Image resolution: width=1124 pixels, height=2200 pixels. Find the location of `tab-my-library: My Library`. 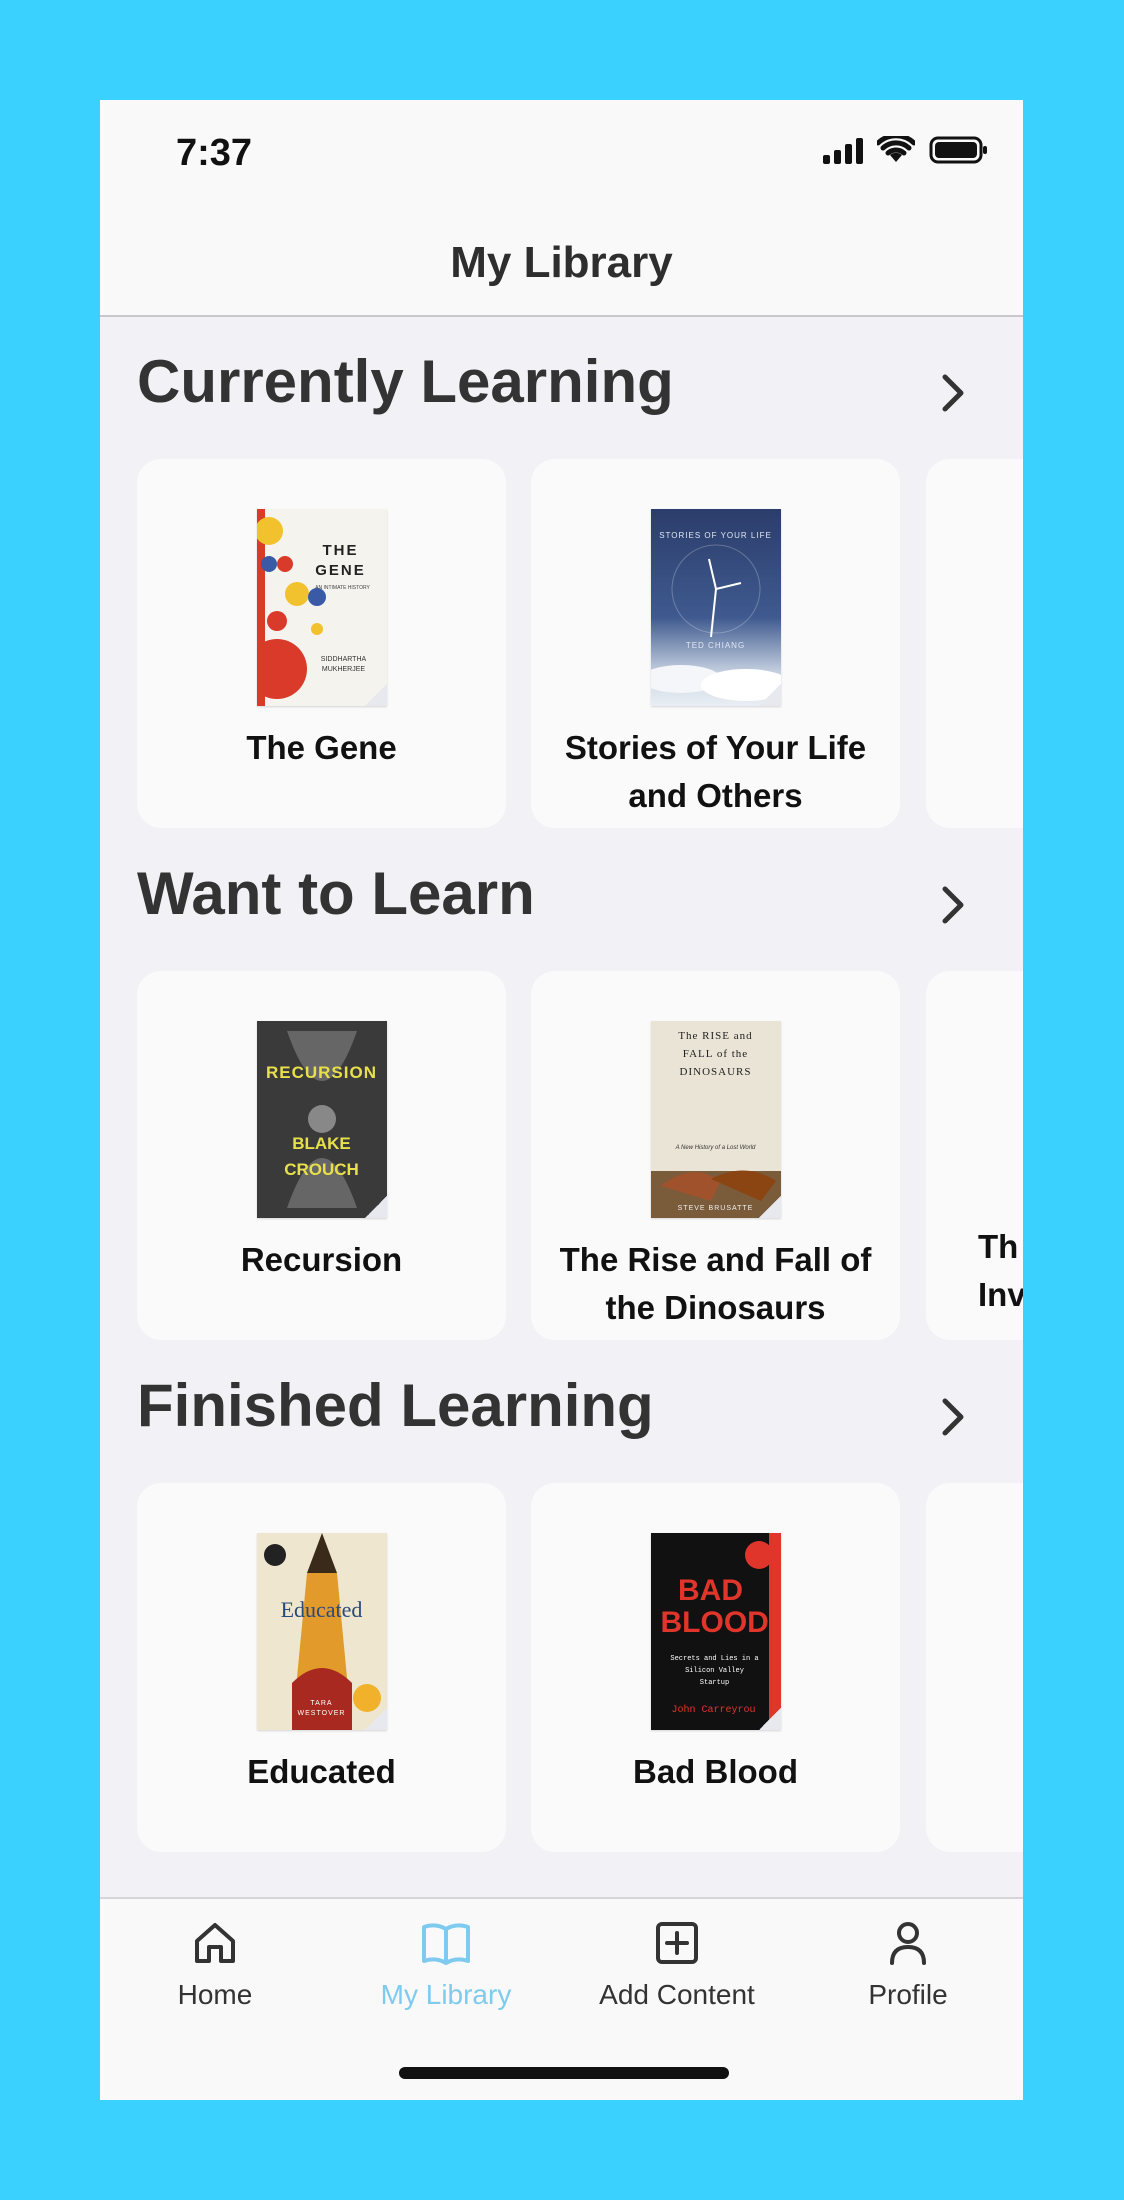

tab-my-library: My Library is located at coordinates (446, 1965).